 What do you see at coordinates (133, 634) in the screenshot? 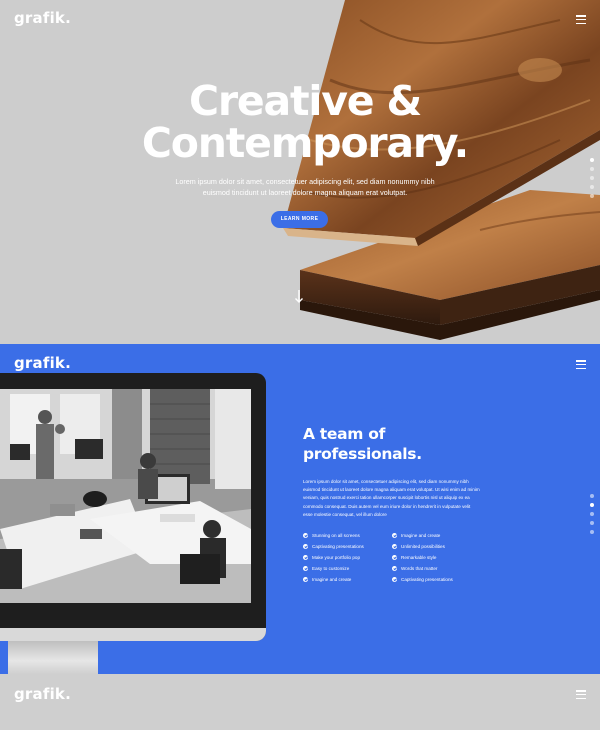
I see `monitor-chin` at bounding box center [133, 634].